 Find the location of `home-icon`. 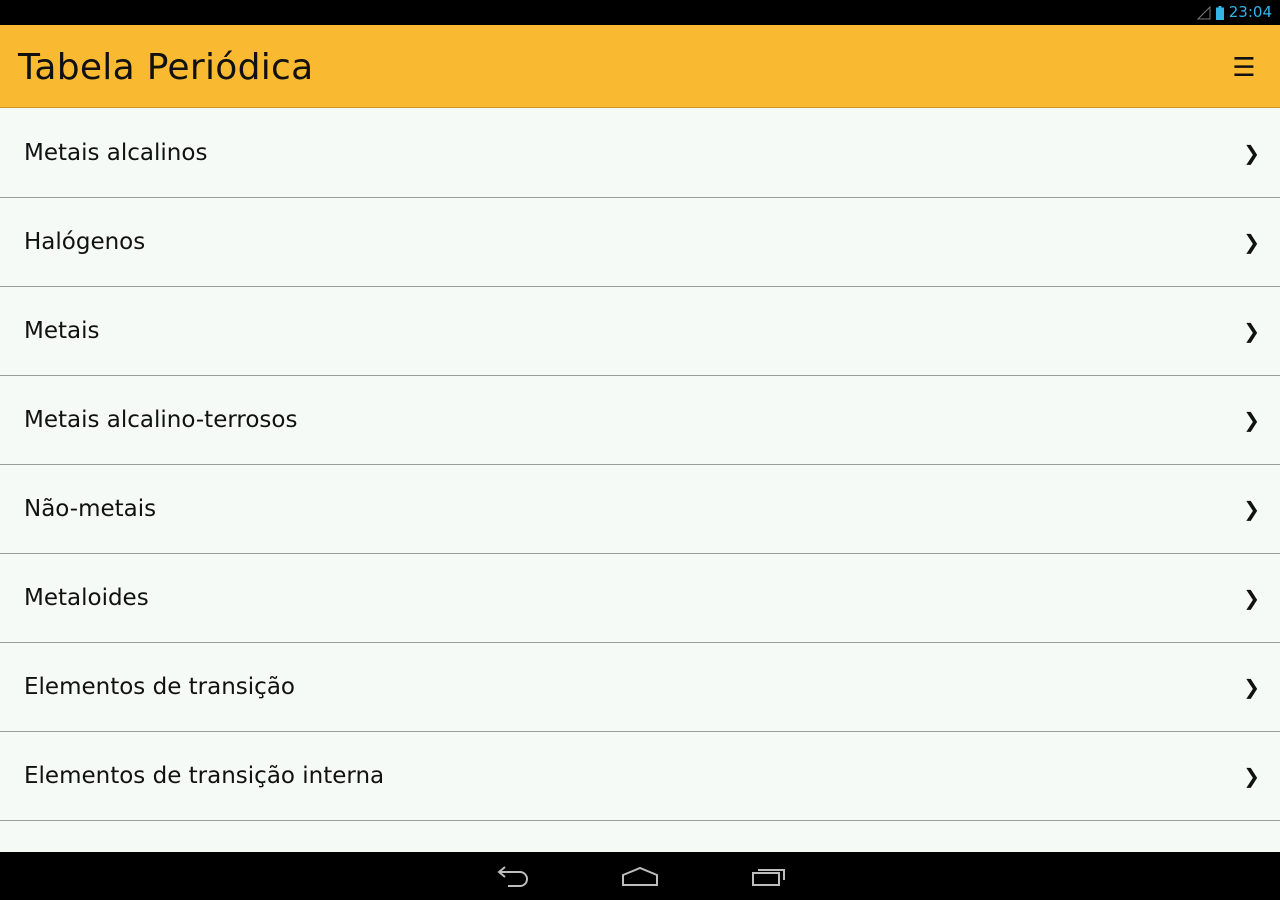

home-icon is located at coordinates (640, 876).